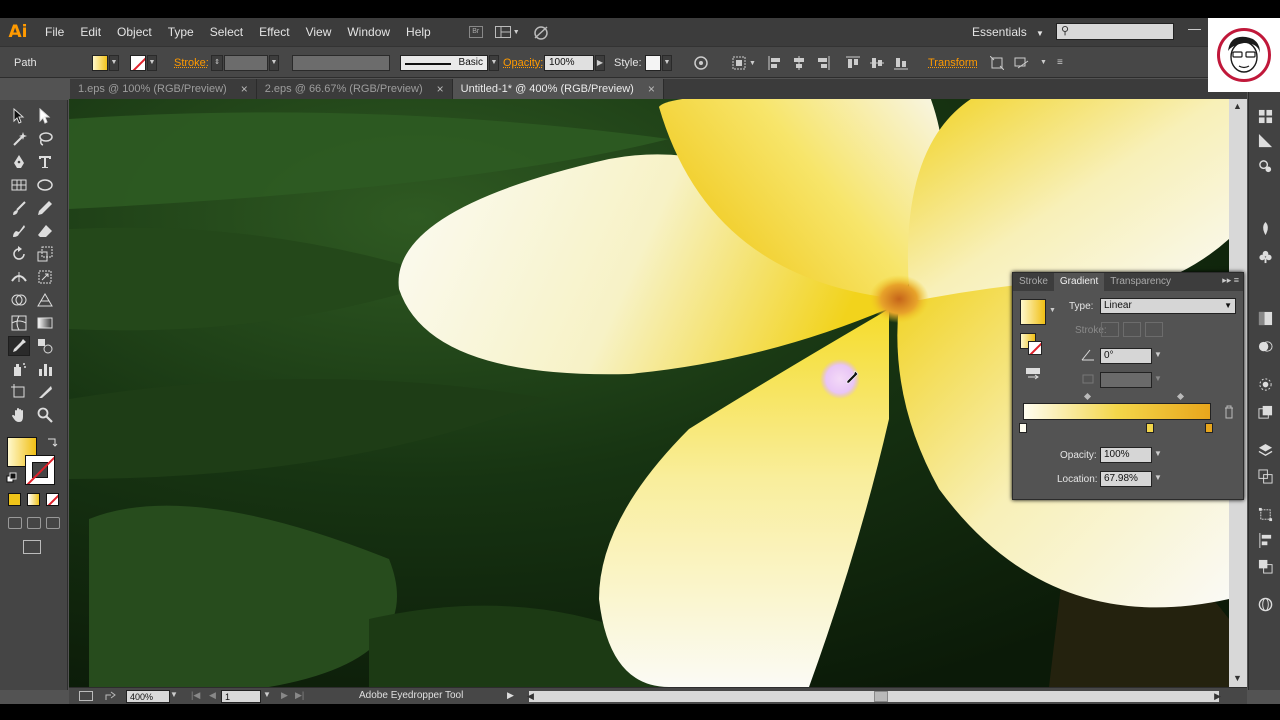  Describe the element at coordinates (530, 696) in the screenshot. I see `scroll-left-icon: ◀` at that location.